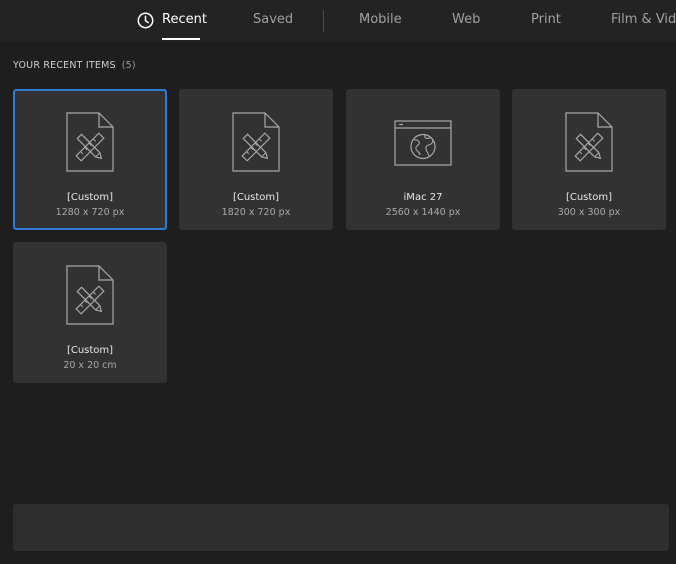 The width and height of the screenshot is (676, 564). I want to click on active-tab-indicator, so click(181, 39).